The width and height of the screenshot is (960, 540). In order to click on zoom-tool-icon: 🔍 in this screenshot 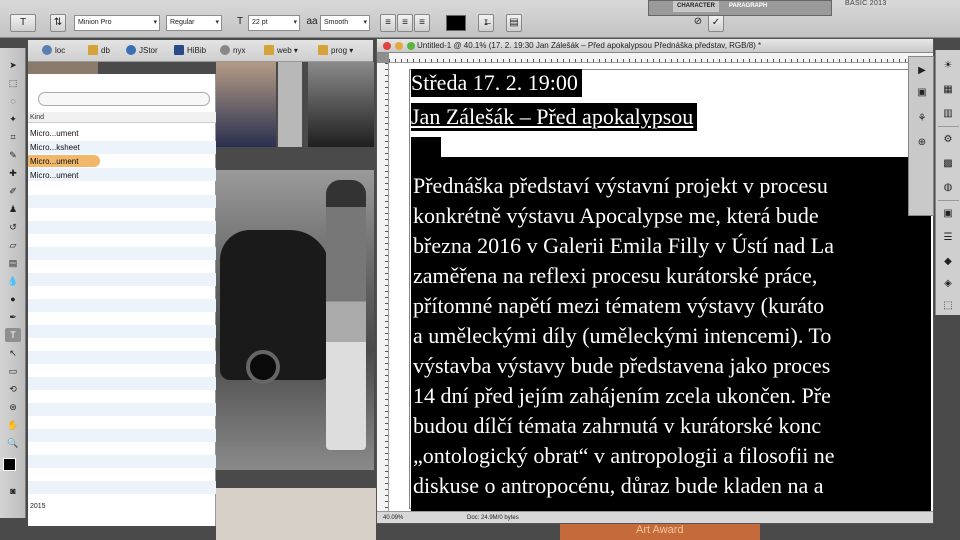, I will do `click(13, 443)`.